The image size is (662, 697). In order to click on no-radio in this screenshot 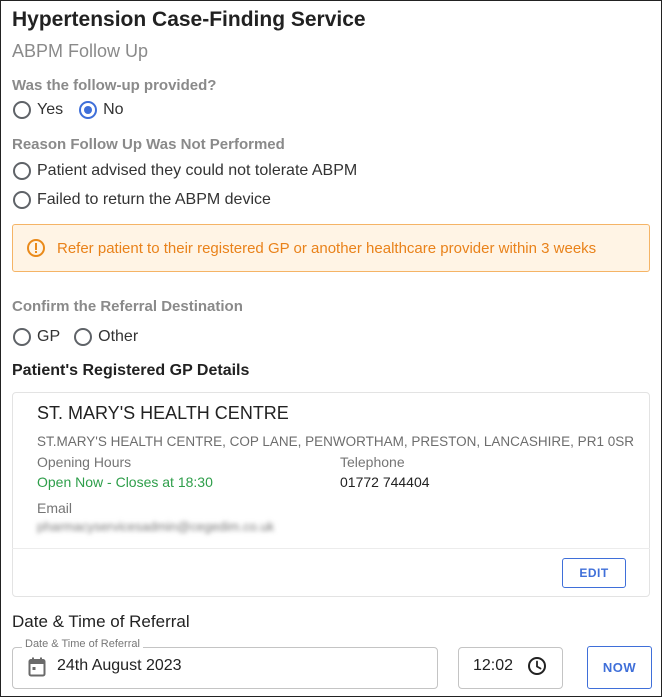, I will do `click(88, 110)`.